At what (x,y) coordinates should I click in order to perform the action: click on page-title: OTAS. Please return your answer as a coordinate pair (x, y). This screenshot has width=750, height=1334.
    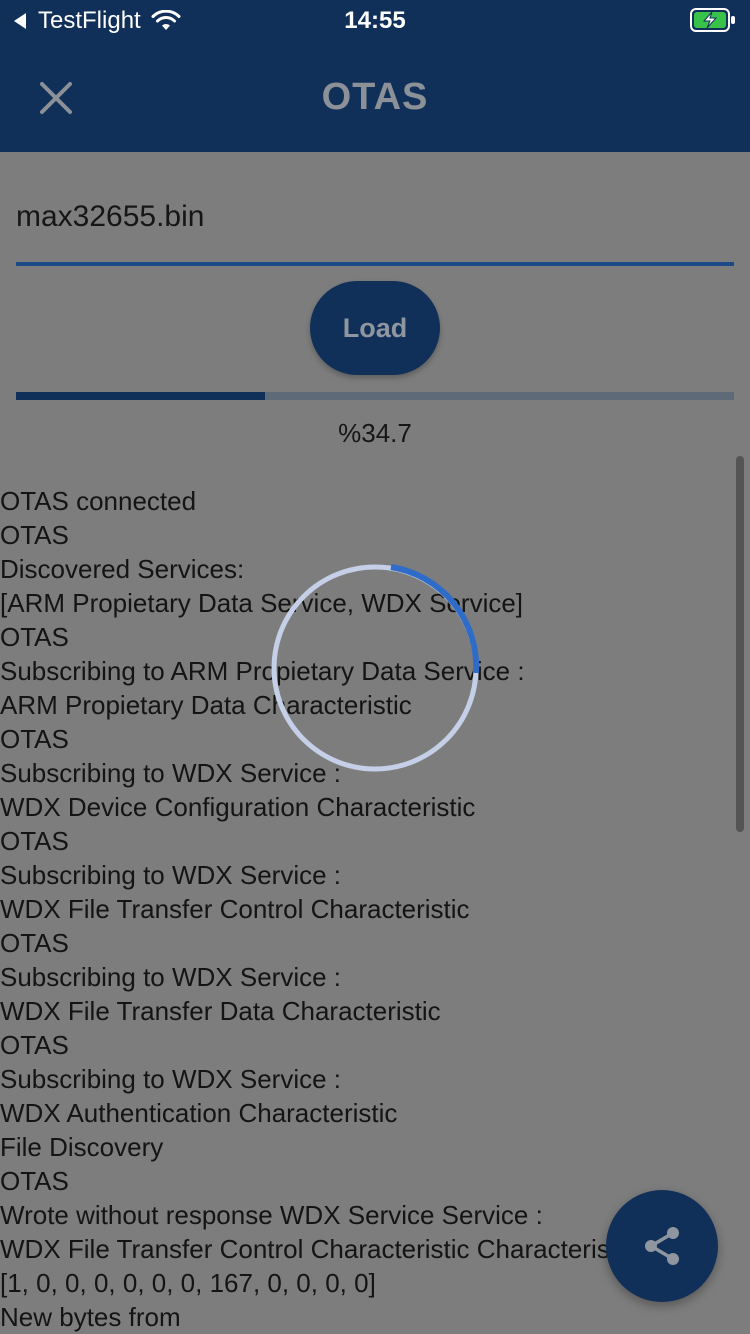
    Looking at the image, I should click on (375, 97).